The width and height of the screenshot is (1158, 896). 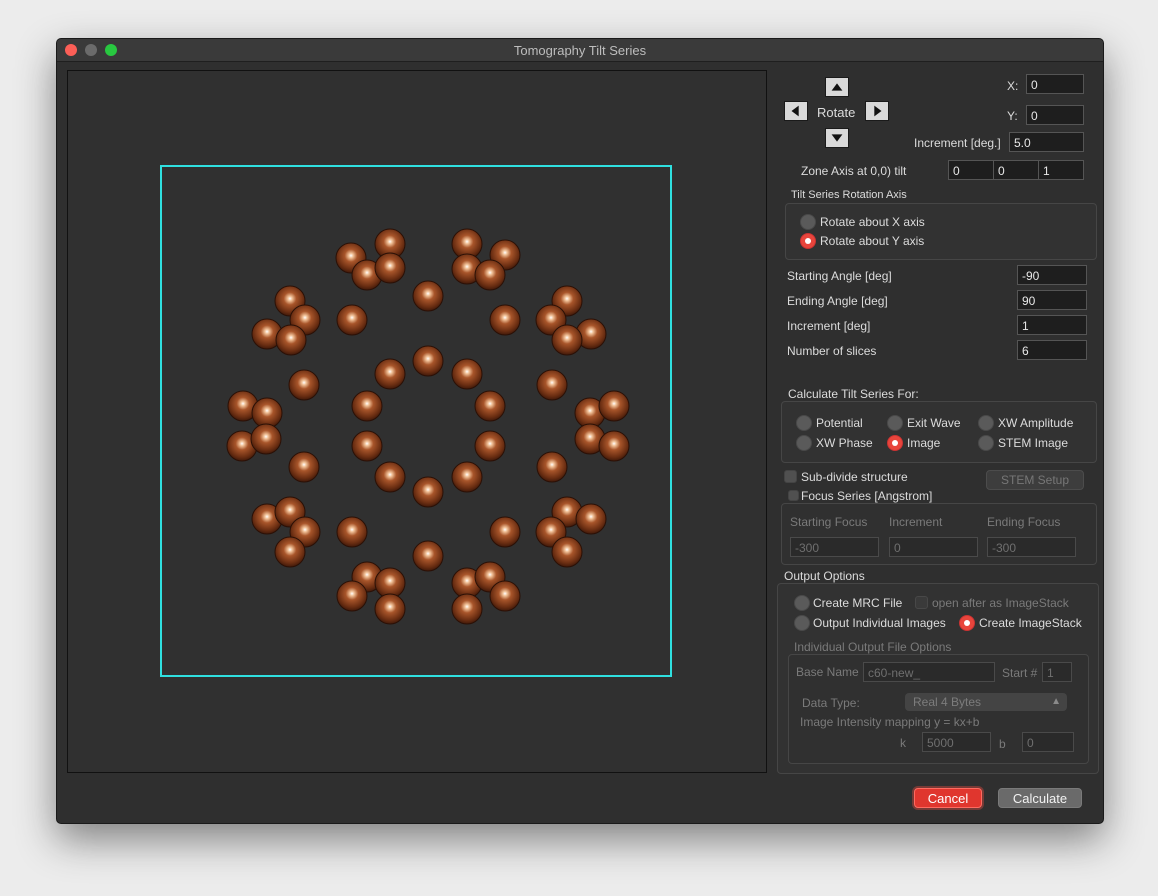 What do you see at coordinates (1052, 325) in the screenshot?
I see `angle-increment-field: 1` at bounding box center [1052, 325].